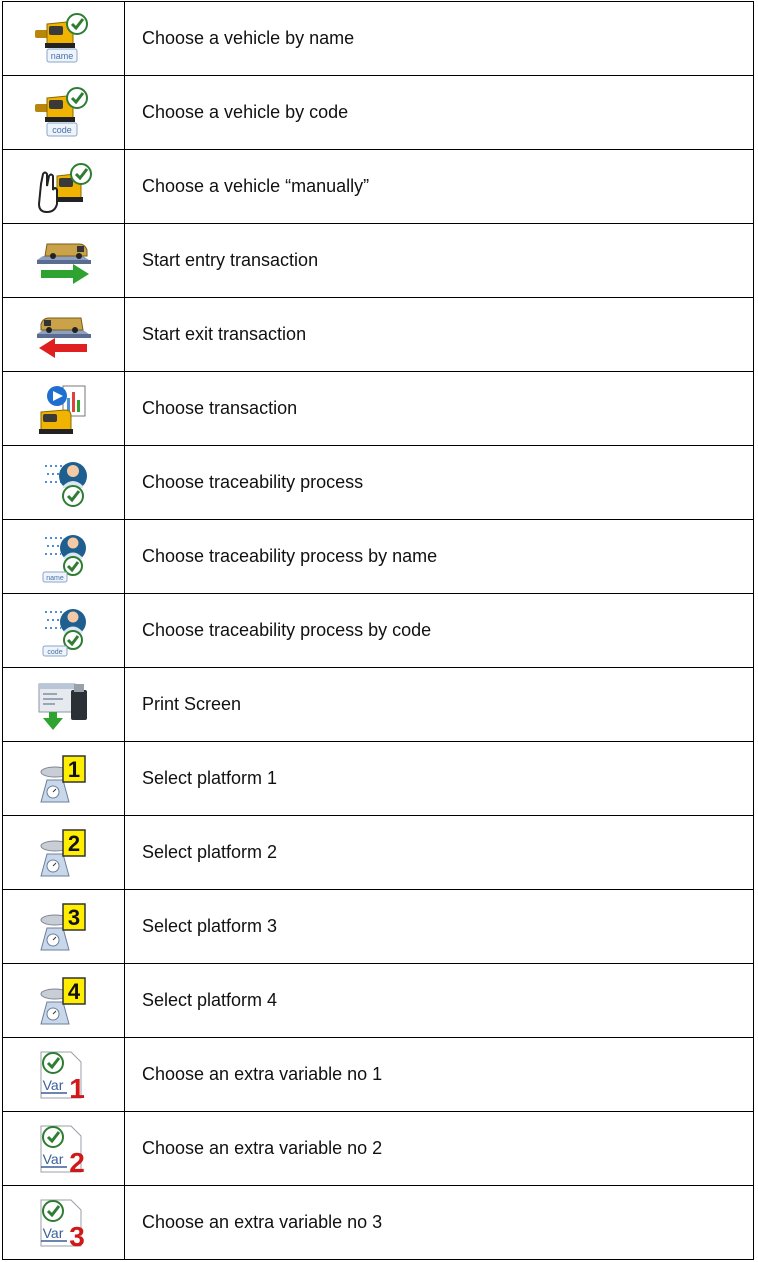 This screenshot has height=1262, width=758. I want to click on platform-number: 2, so click(73, 843).